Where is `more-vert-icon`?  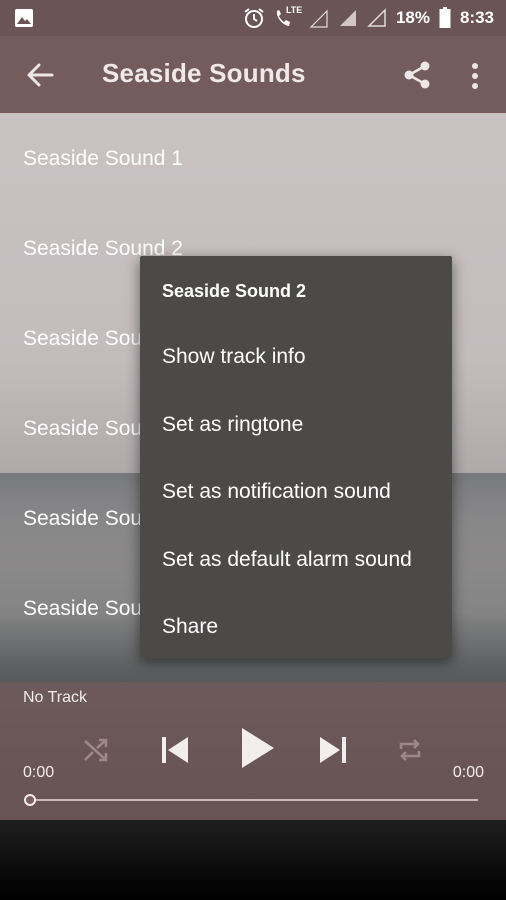
more-vert-icon is located at coordinates (475, 76).